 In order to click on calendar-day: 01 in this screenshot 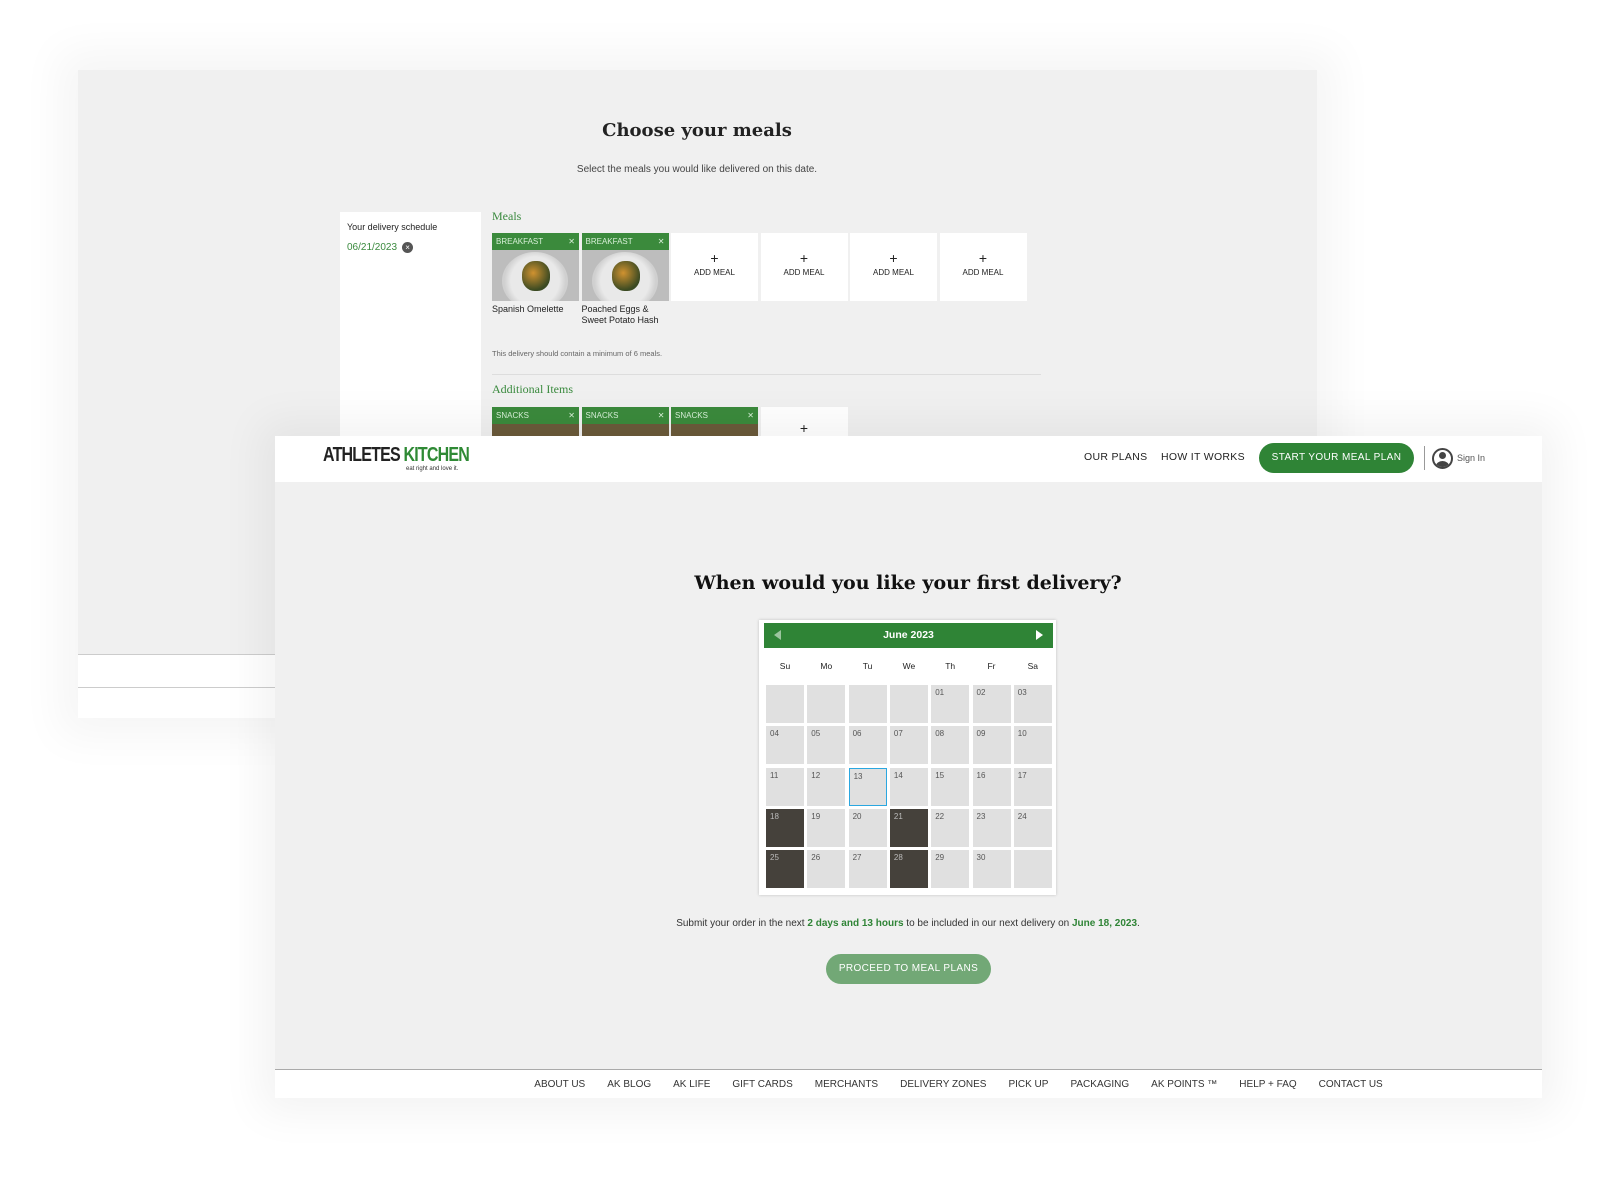, I will do `click(950, 704)`.